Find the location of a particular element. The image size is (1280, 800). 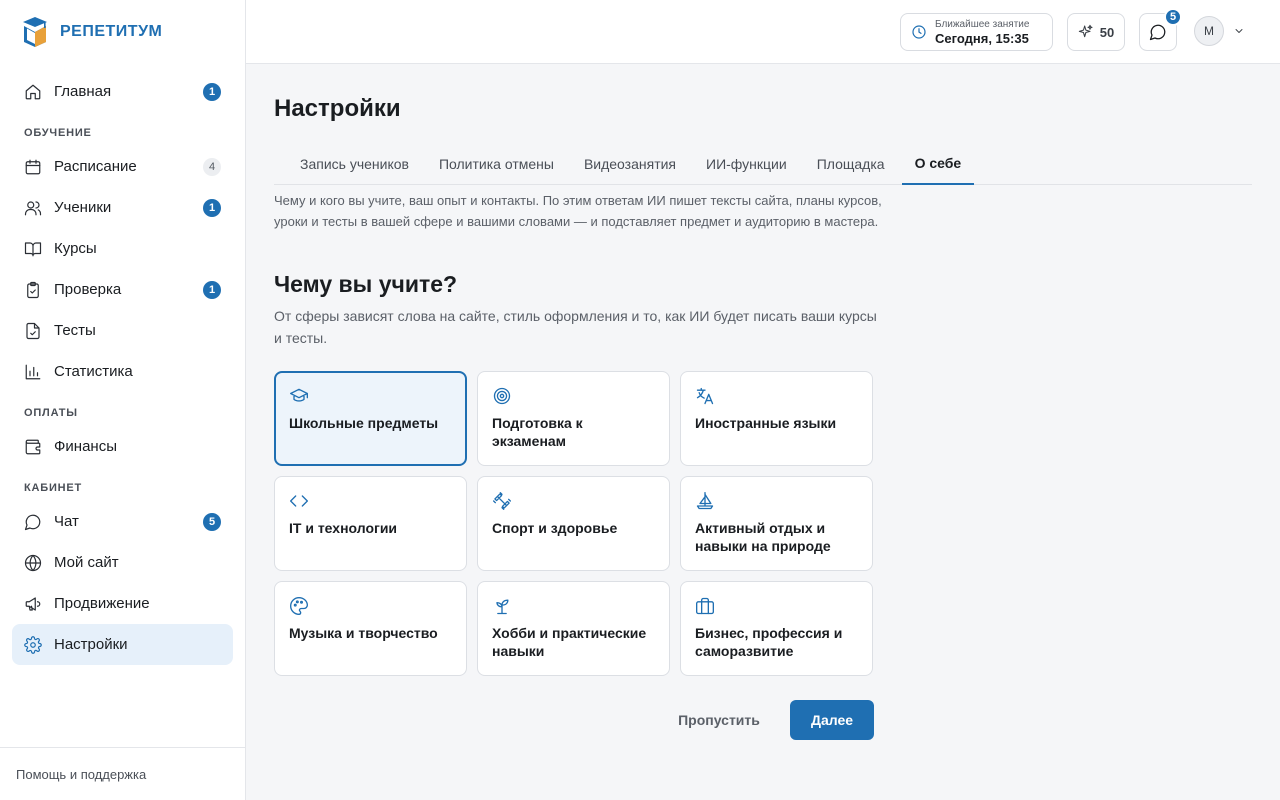

form-actions: Пропустить Далее is located at coordinates (769, 720).